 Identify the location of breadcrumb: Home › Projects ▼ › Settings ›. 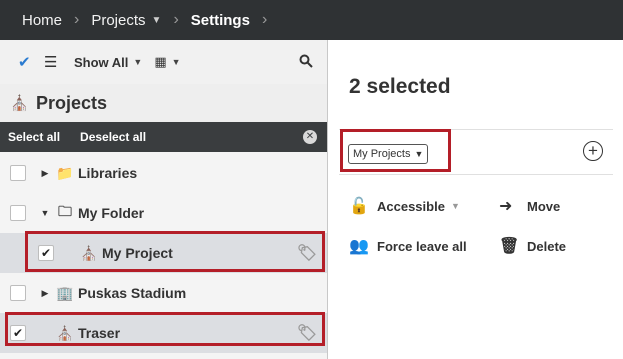
(311, 20).